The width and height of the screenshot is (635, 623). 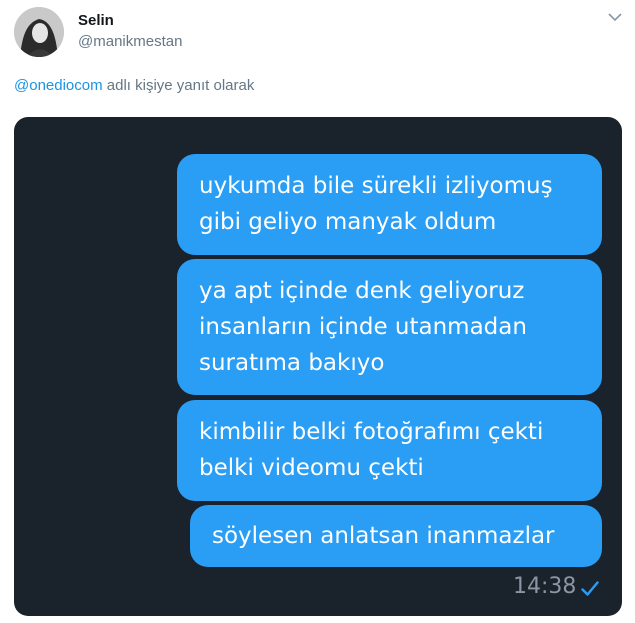 What do you see at coordinates (590, 588) in the screenshot?
I see `check-icon` at bounding box center [590, 588].